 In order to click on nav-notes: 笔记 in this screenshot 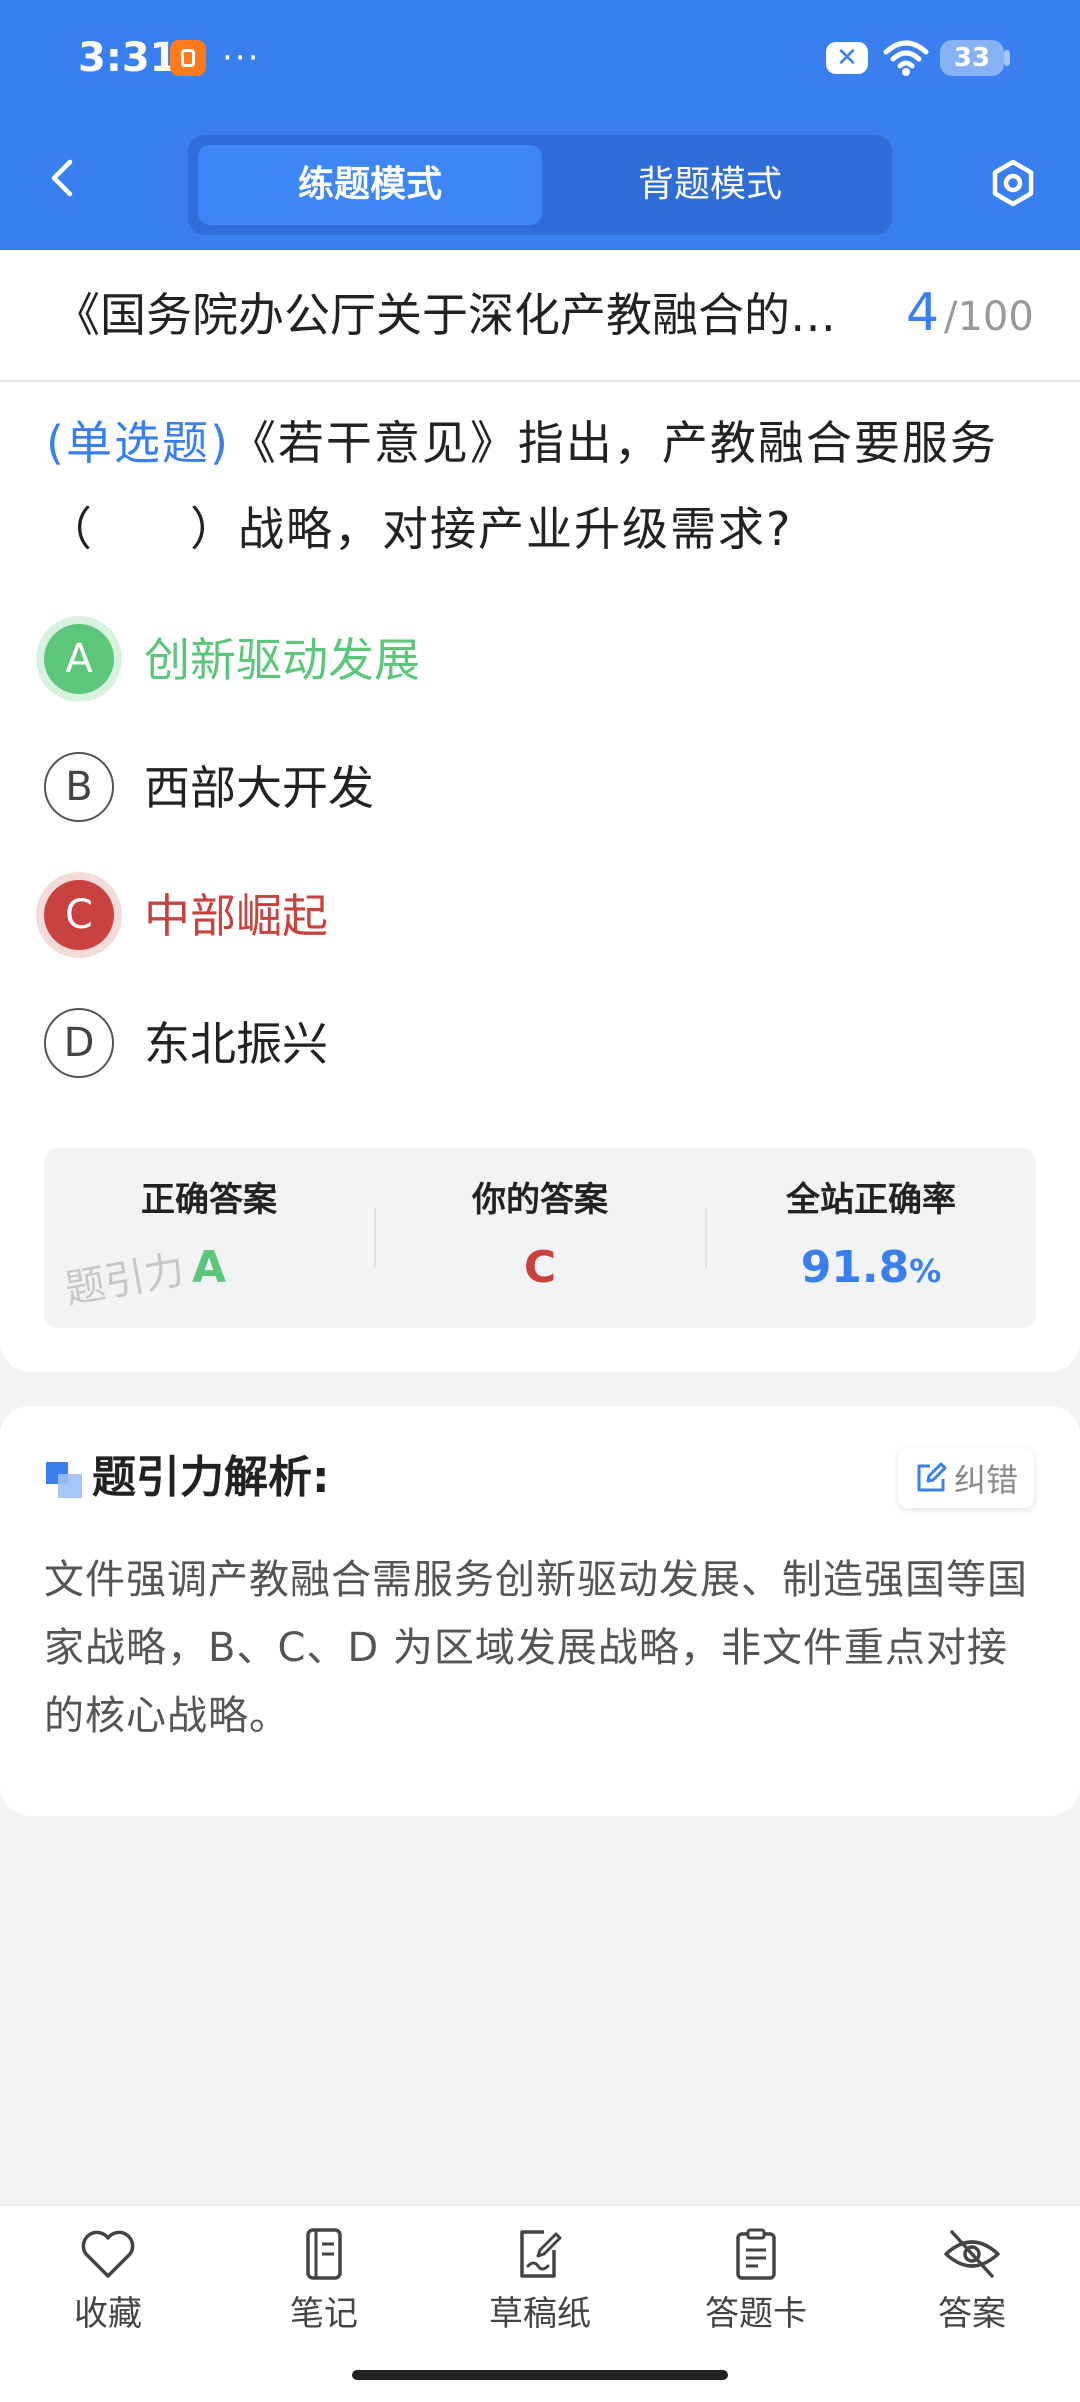, I will do `click(324, 2291)`.